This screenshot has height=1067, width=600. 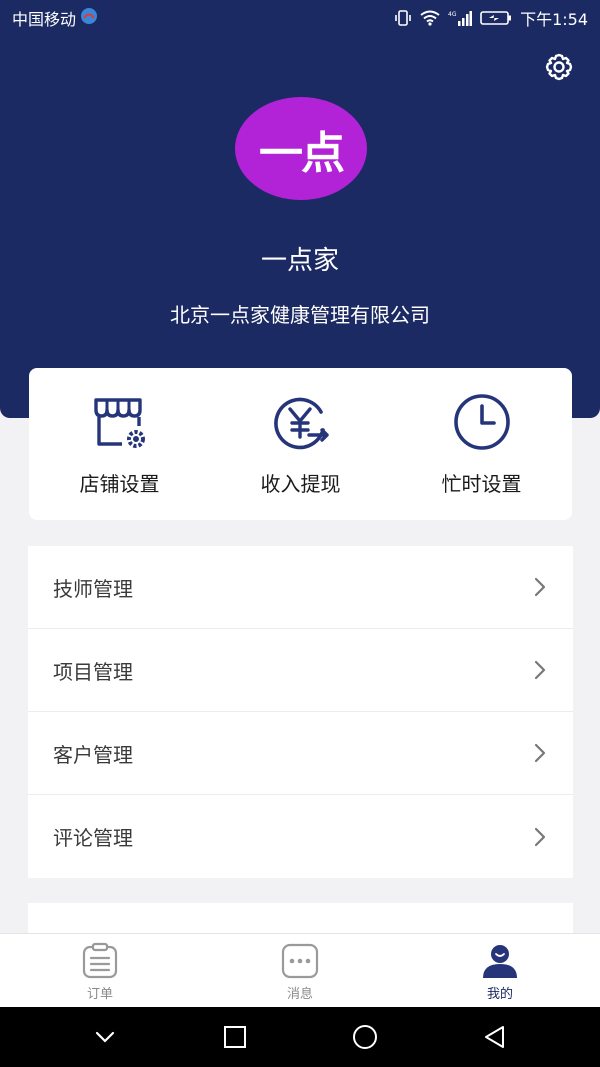 I want to click on carrier-name: 中国移动, so click(x=44, y=19).